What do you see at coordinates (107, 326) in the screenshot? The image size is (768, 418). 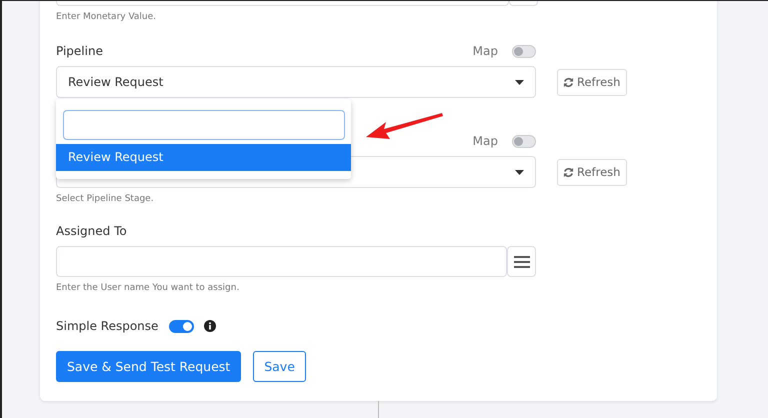 I see `field-label: Simple Response` at bounding box center [107, 326].